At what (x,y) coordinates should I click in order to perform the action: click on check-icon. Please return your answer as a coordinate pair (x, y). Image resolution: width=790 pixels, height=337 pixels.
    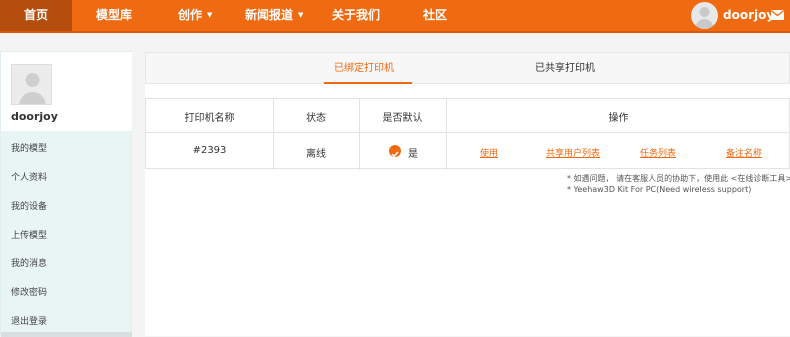
    Looking at the image, I should click on (395, 151).